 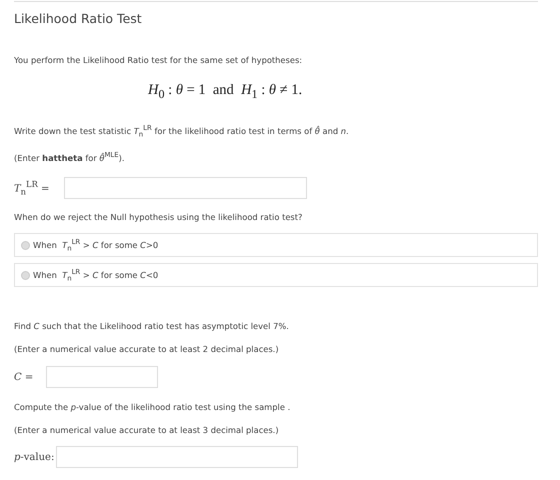 I want to click on question-text: When do we reject the Null hypothesis using the likelihood ratio test?, so click(x=159, y=217).